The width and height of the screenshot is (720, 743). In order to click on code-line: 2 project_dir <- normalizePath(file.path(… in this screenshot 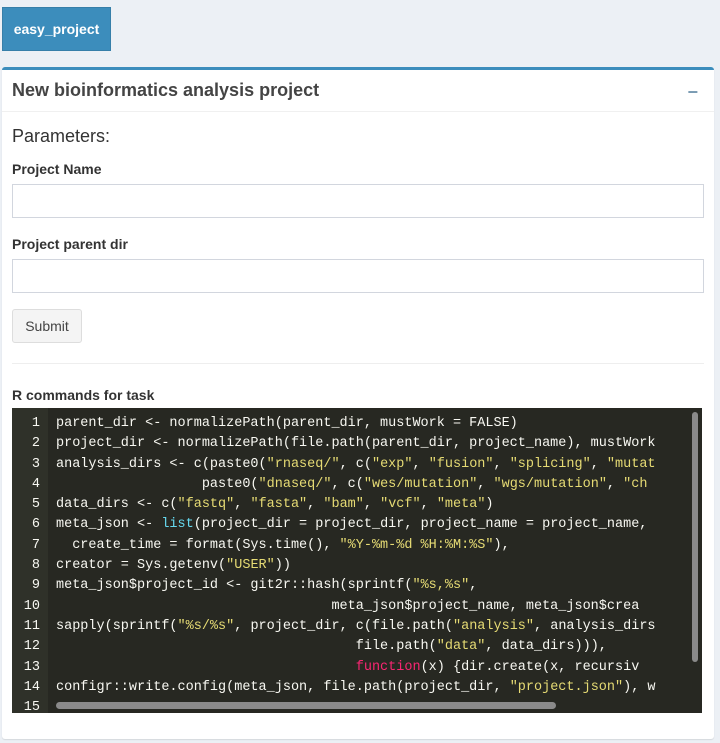, I will do `click(334, 444)`.